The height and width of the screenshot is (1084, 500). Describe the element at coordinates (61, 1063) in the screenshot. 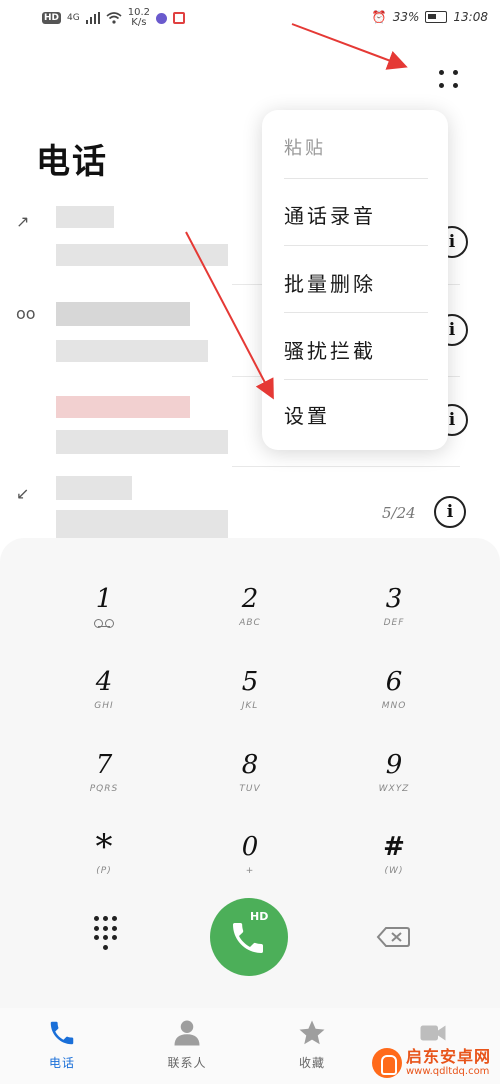

I see `tab-label: 电话` at that location.